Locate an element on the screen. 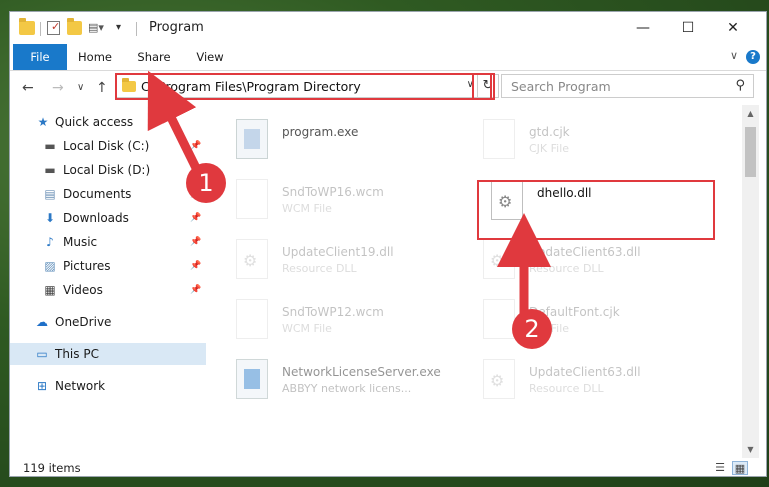 The height and width of the screenshot is (487, 769). recent-locations-button: ∨ is located at coordinates (80, 87).